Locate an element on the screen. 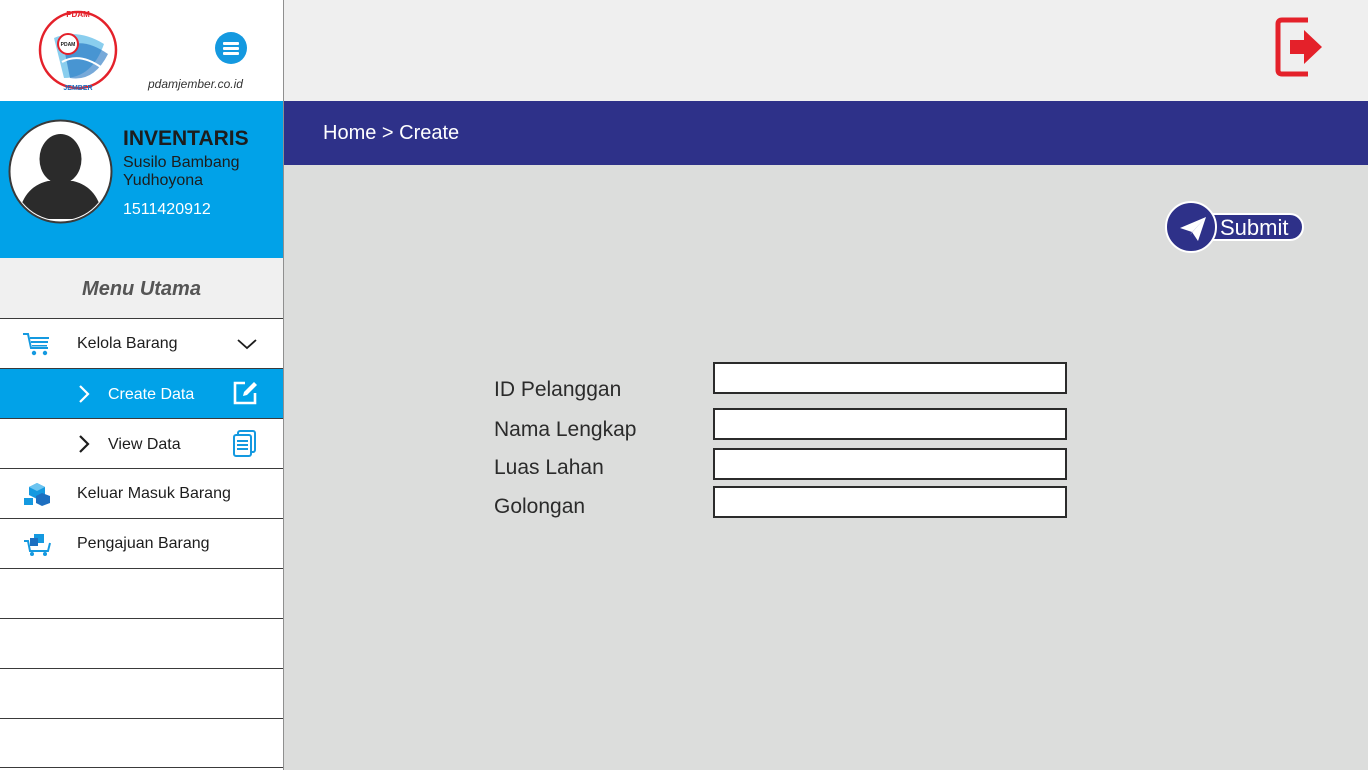 Image resolution: width=1368 pixels, height=770 pixels. brand-header: PDAM PDAM JEMBER pdamjember.co.id is located at coordinates (141, 50).